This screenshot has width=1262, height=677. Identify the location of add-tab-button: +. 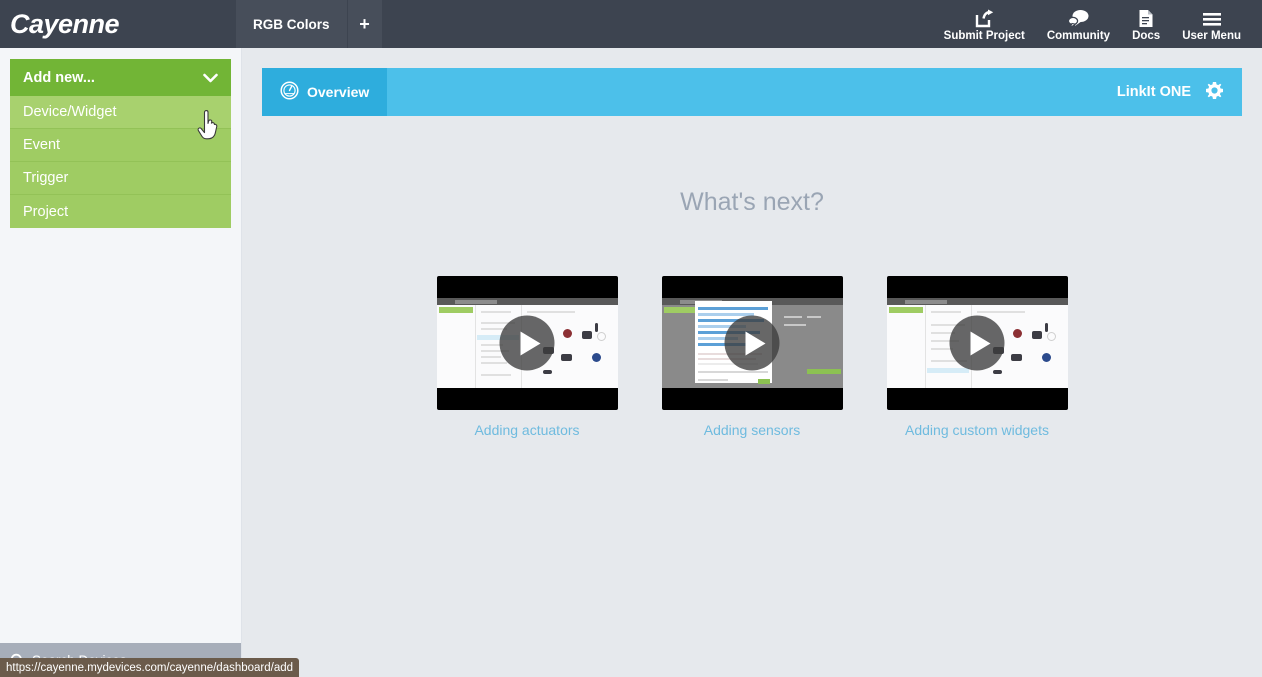
(364, 24).